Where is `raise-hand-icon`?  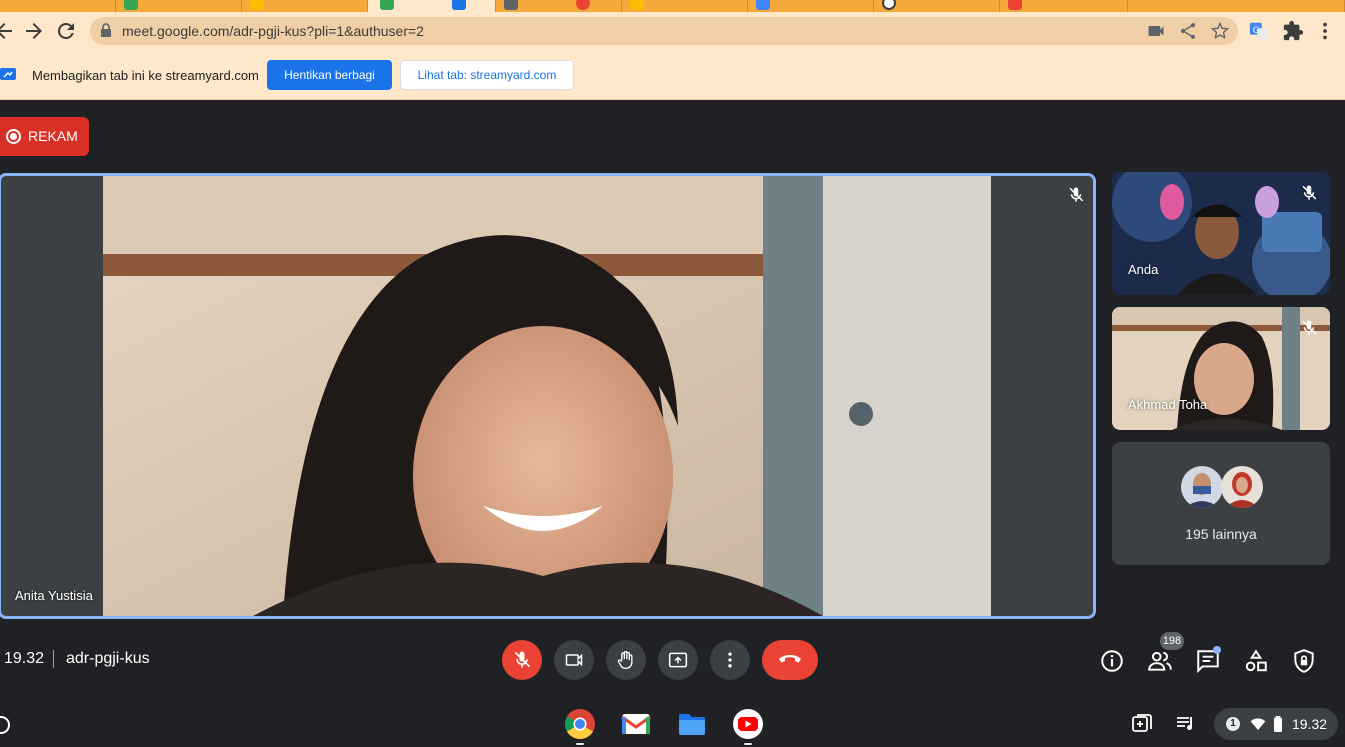 raise-hand-icon is located at coordinates (625, 660).